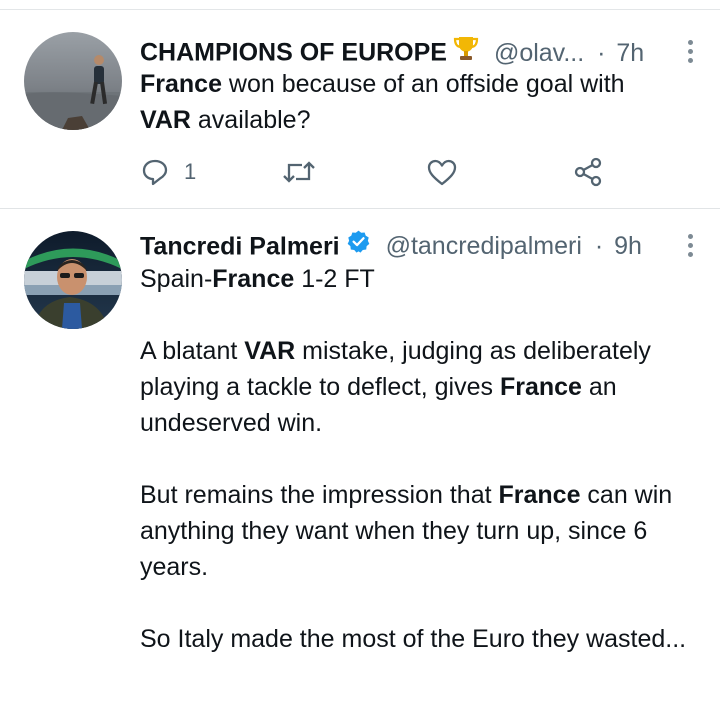 This screenshot has height=709, width=720. I want to click on tweet-header: Tancredi Palmeri @tancredipalmeri · 9h, so click(420, 245).